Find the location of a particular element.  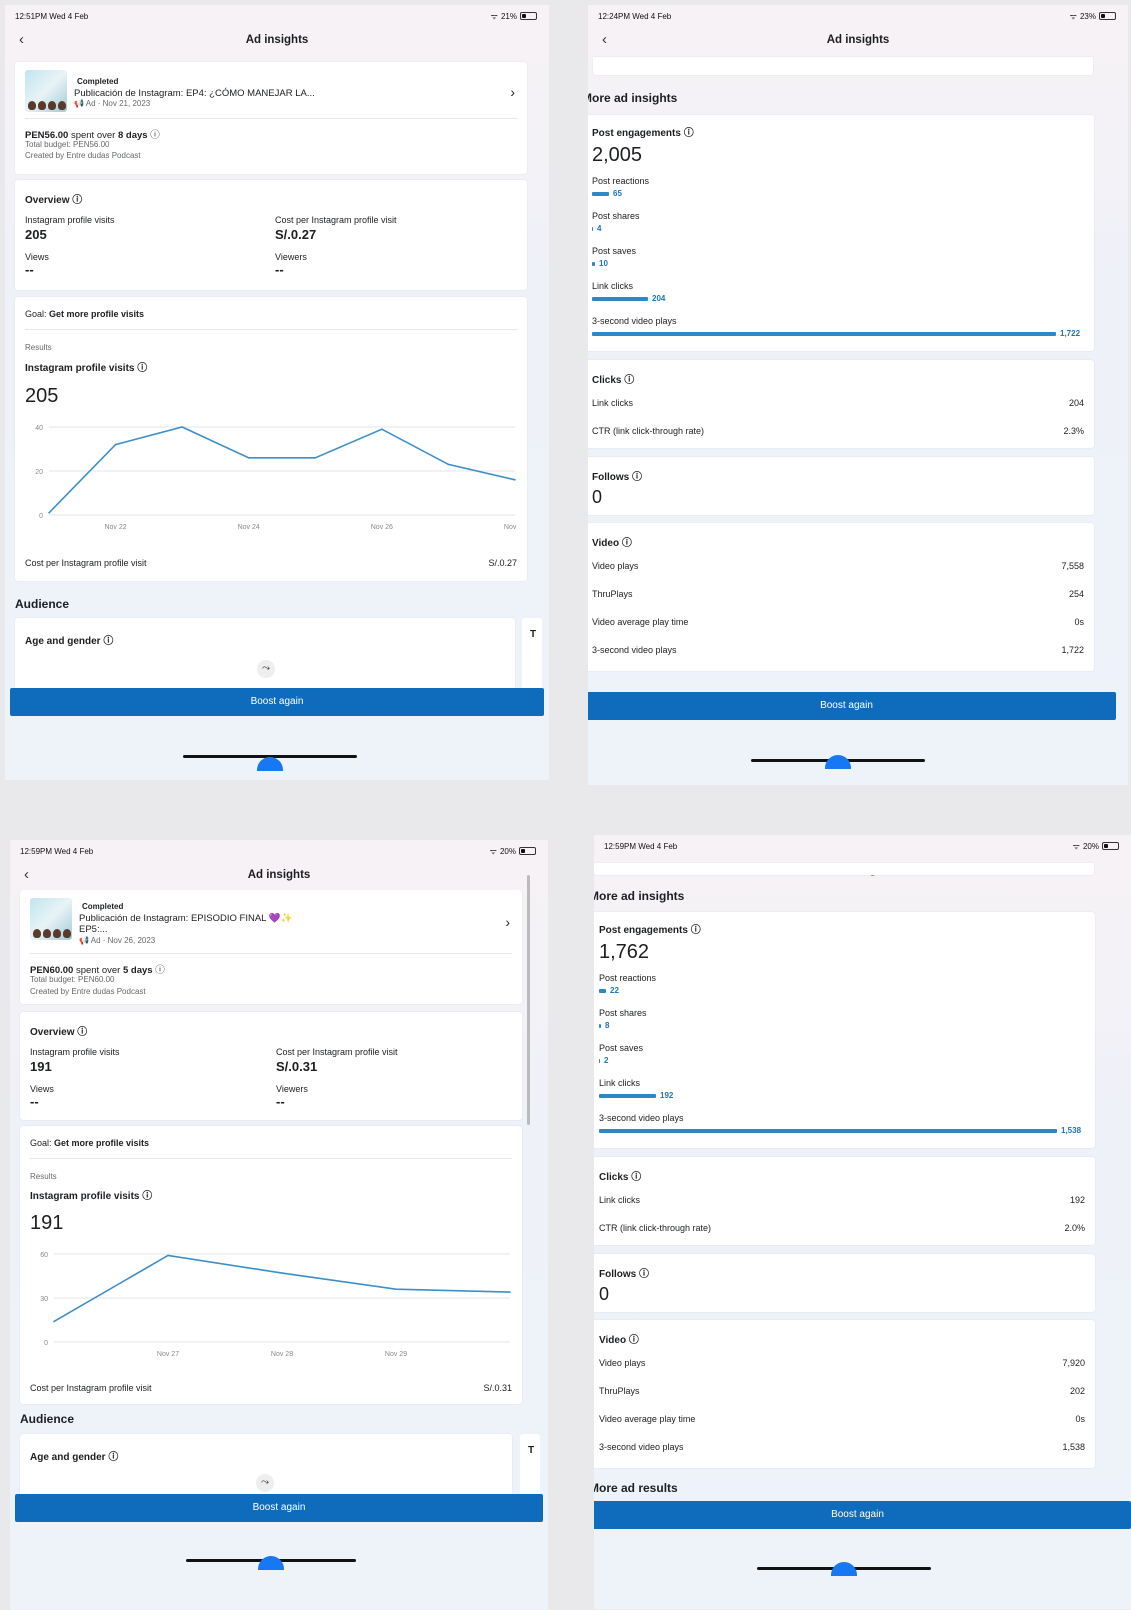

viewers-value: -- is located at coordinates (280, 1101).